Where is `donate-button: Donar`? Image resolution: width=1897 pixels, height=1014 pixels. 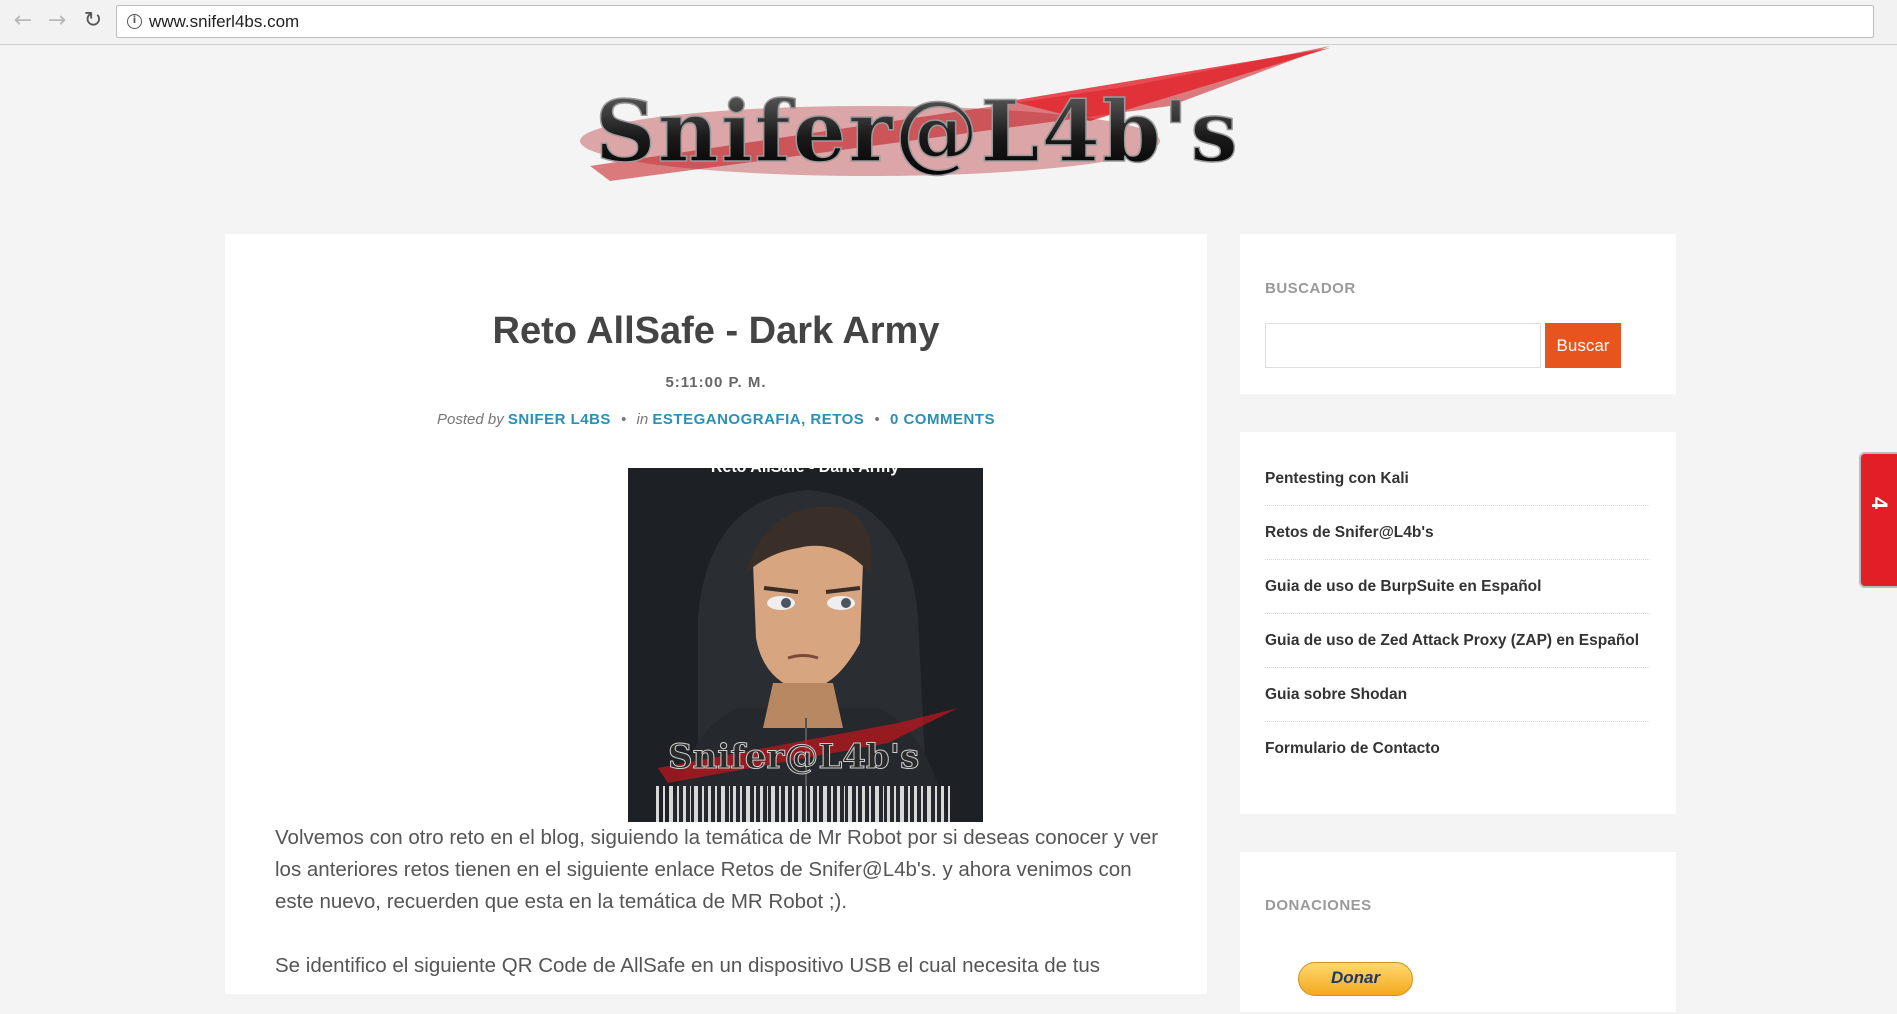 donate-button: Donar is located at coordinates (1355, 979).